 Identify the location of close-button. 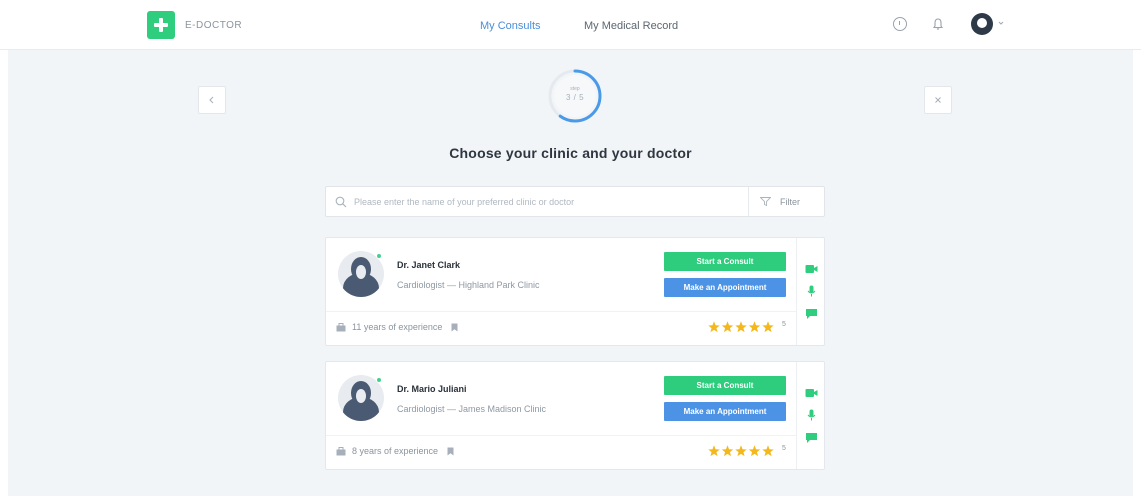
(938, 100).